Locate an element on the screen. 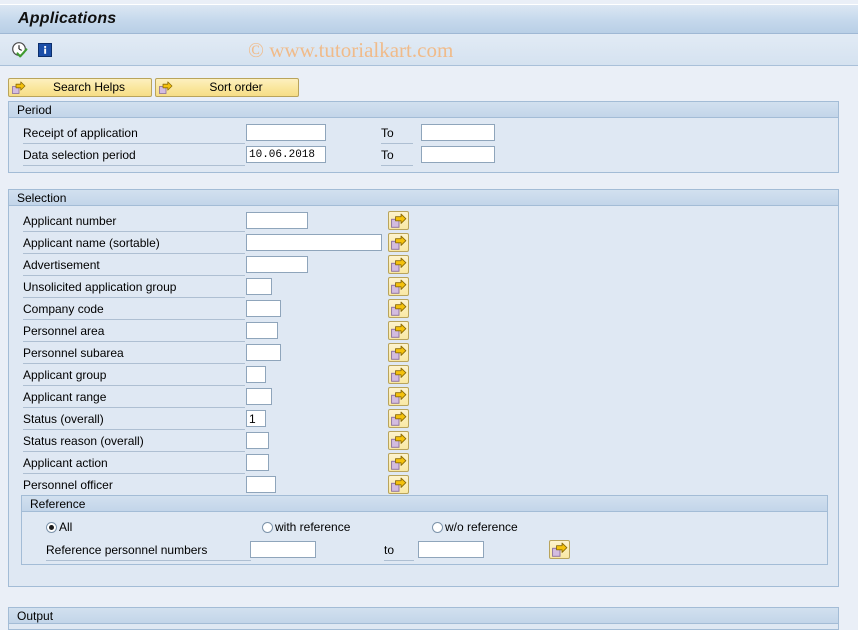 The width and height of the screenshot is (858, 630). selection-group-header: Selection is located at coordinates (423, 198).